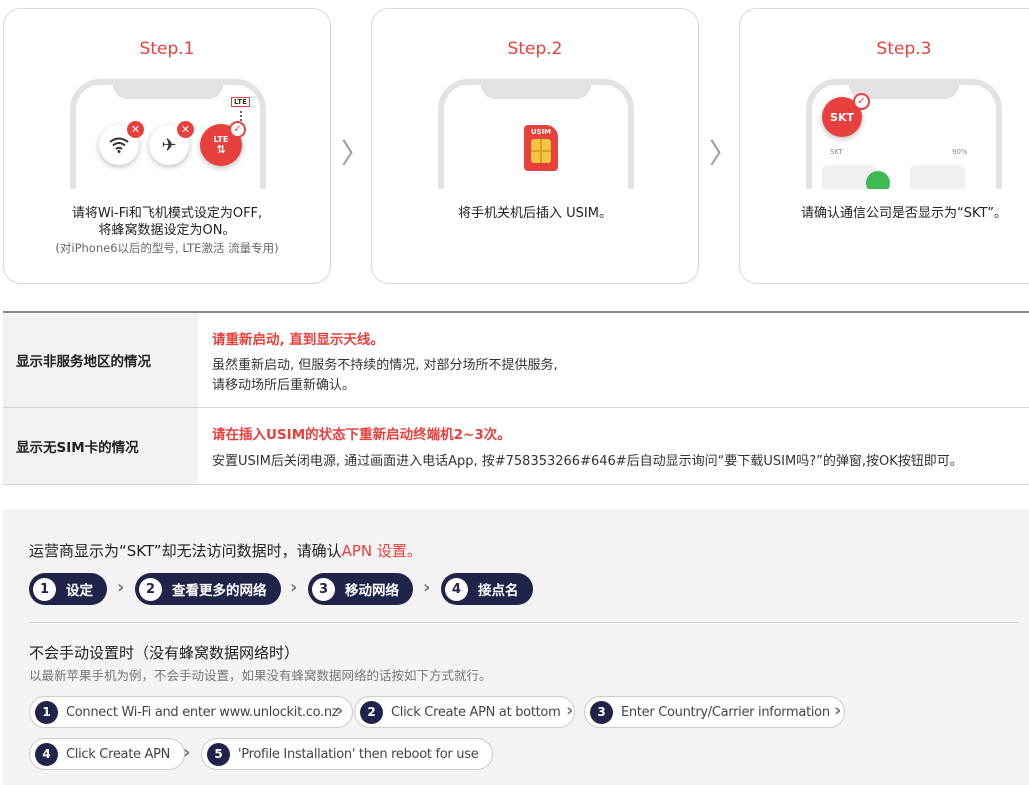  I want to click on step-desc-line2: 将蜂窝数据设定为ON。, so click(167, 230).